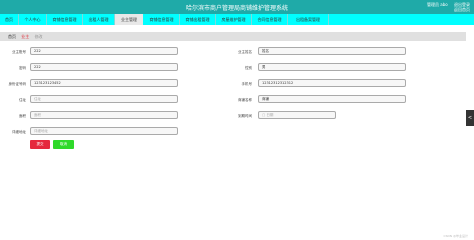 This screenshot has width=474, height=240. Describe the element at coordinates (104, 131) in the screenshot. I see `remark-input: 详细地址` at that location.